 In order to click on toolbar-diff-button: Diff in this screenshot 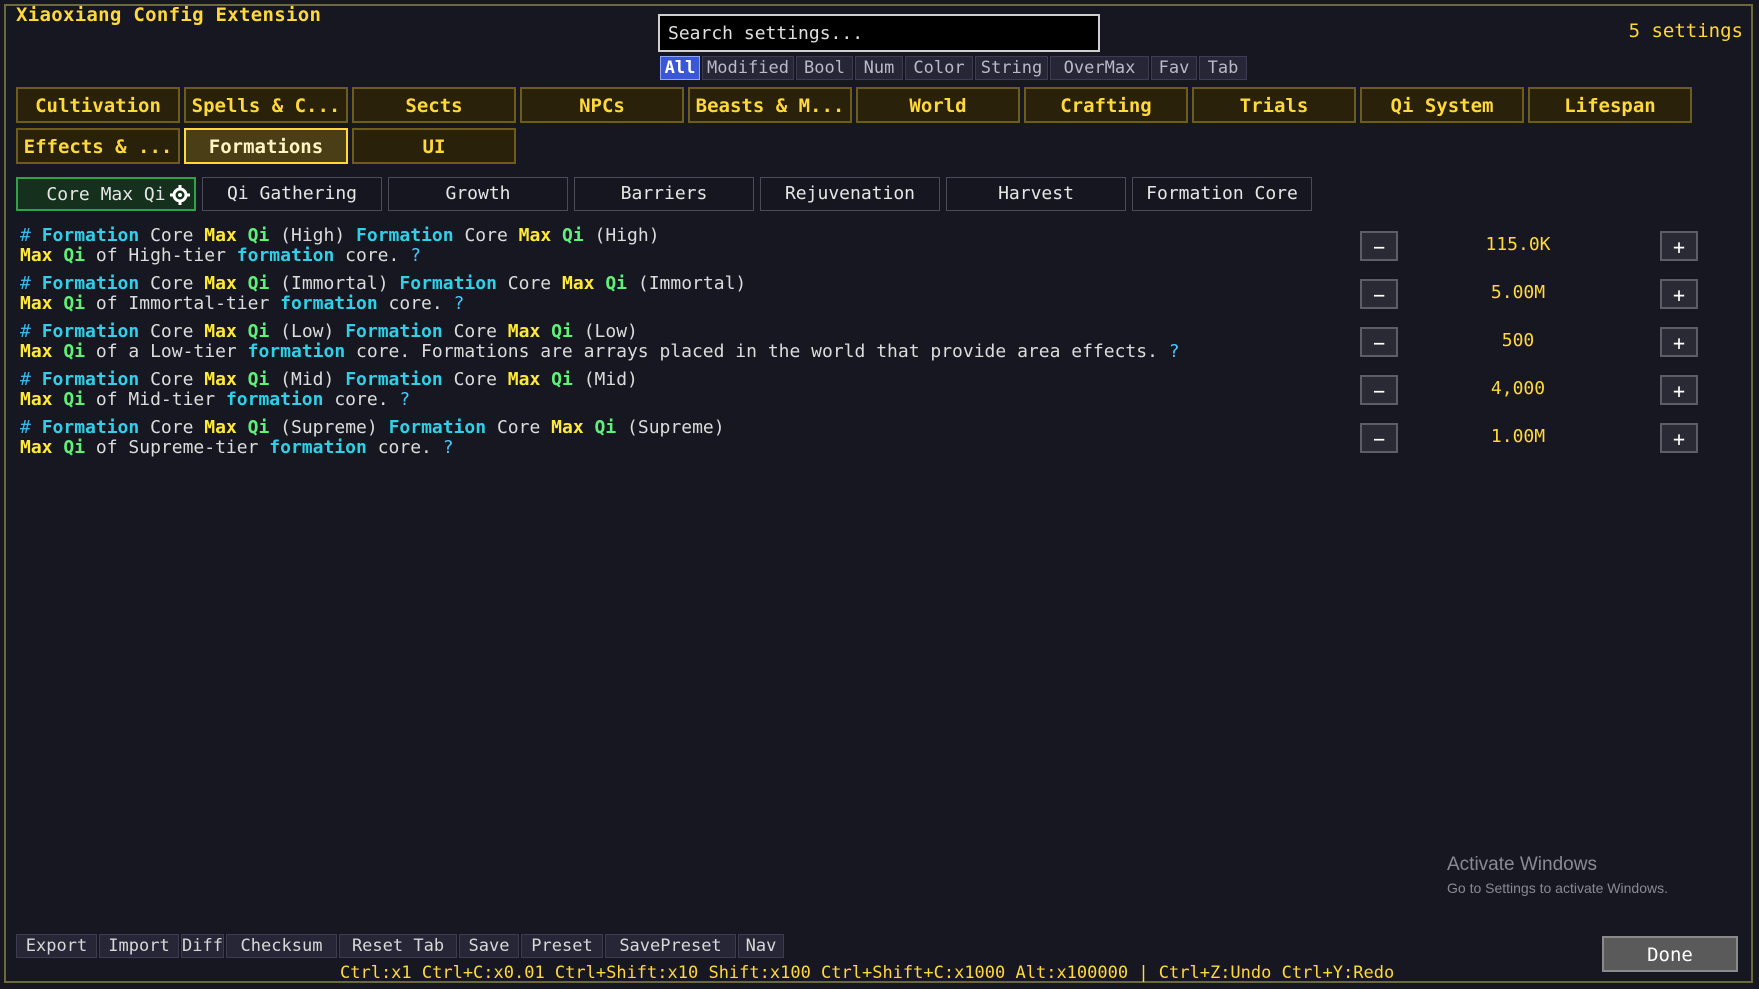, I will do `click(202, 946)`.